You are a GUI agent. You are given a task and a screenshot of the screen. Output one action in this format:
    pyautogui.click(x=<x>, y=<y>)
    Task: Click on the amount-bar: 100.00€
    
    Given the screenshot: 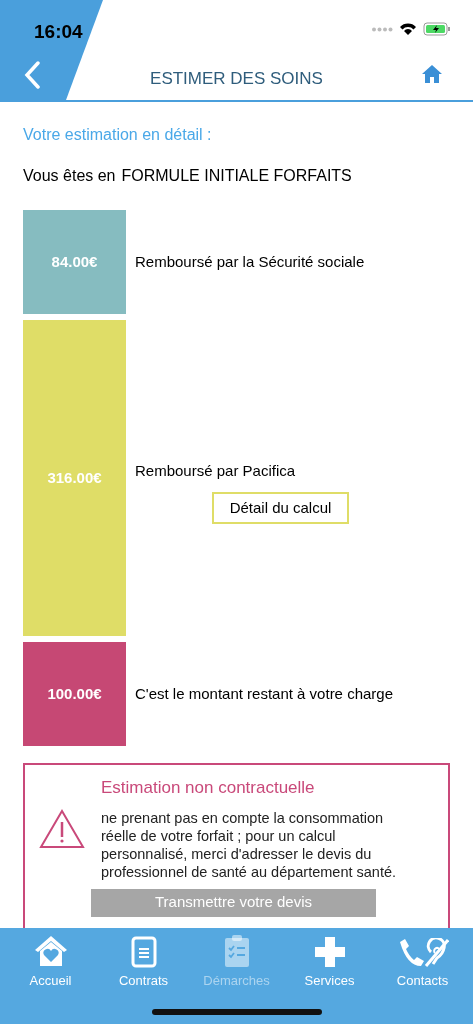 What is the action you would take?
    pyautogui.click(x=74, y=694)
    